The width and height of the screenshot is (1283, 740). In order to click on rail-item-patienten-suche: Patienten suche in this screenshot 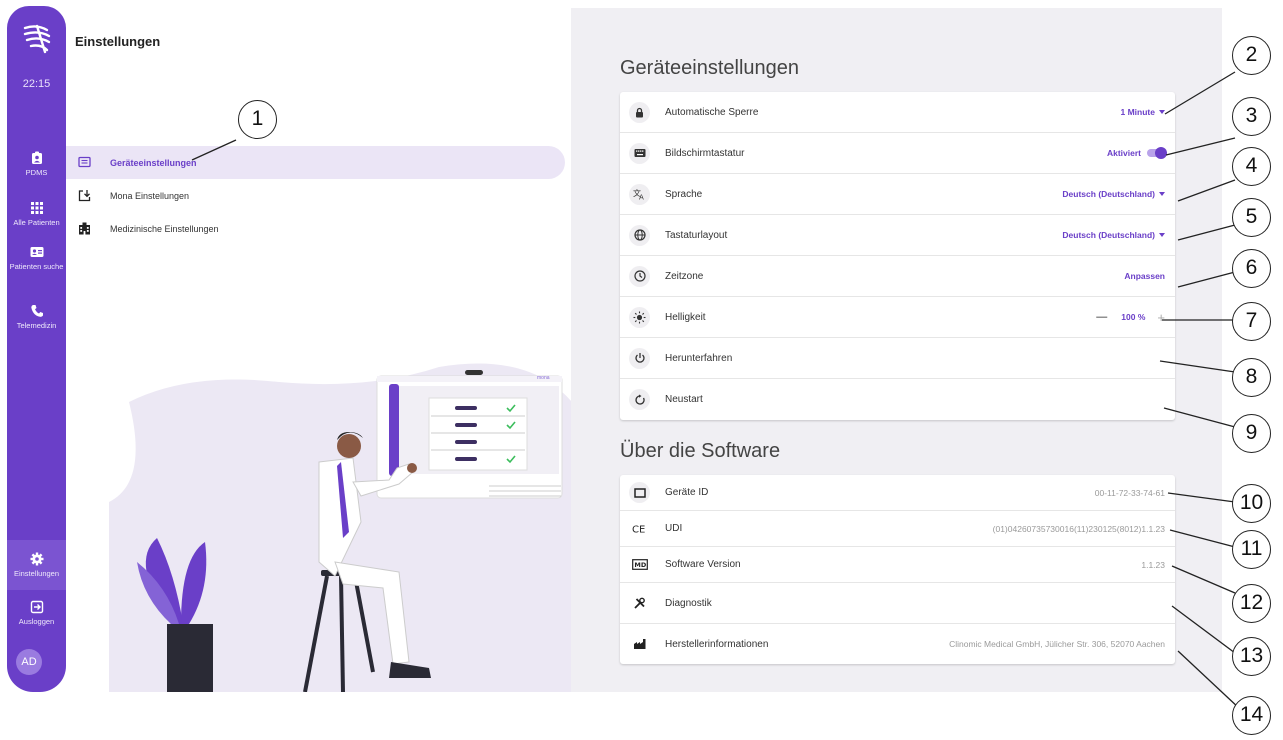, I will do `click(36, 258)`.